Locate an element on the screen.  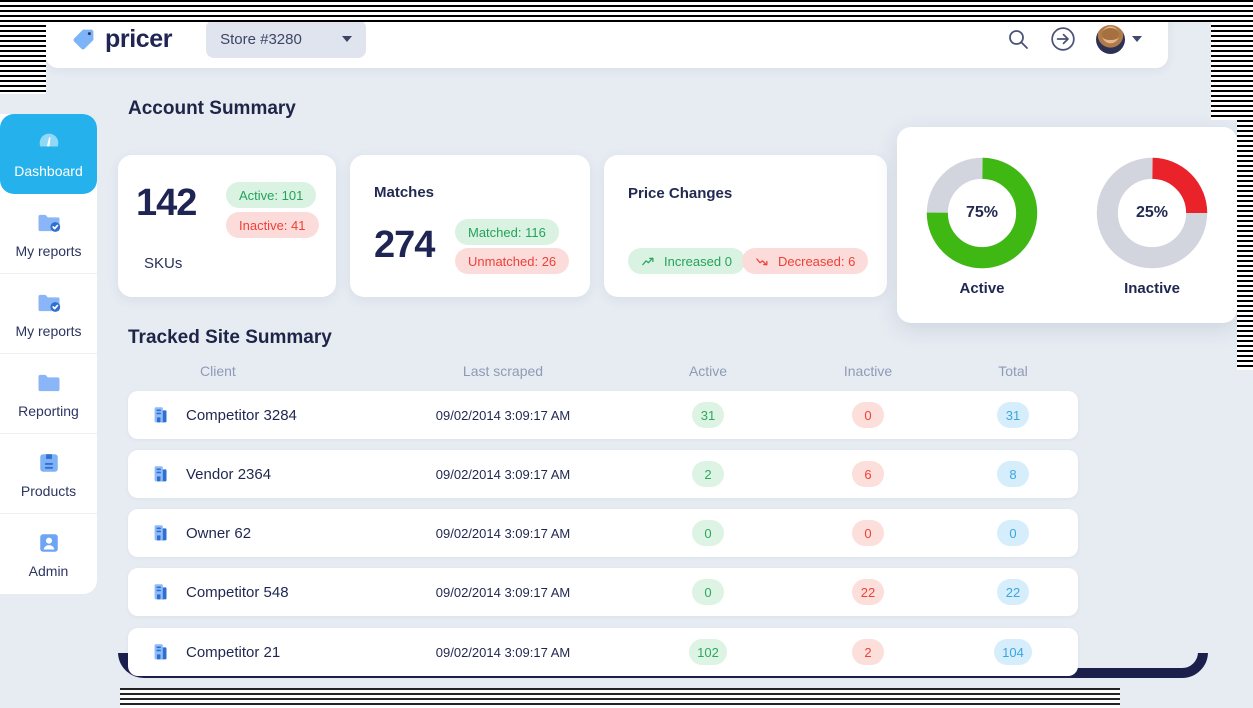
cell-active: 102 is located at coordinates (708, 652).